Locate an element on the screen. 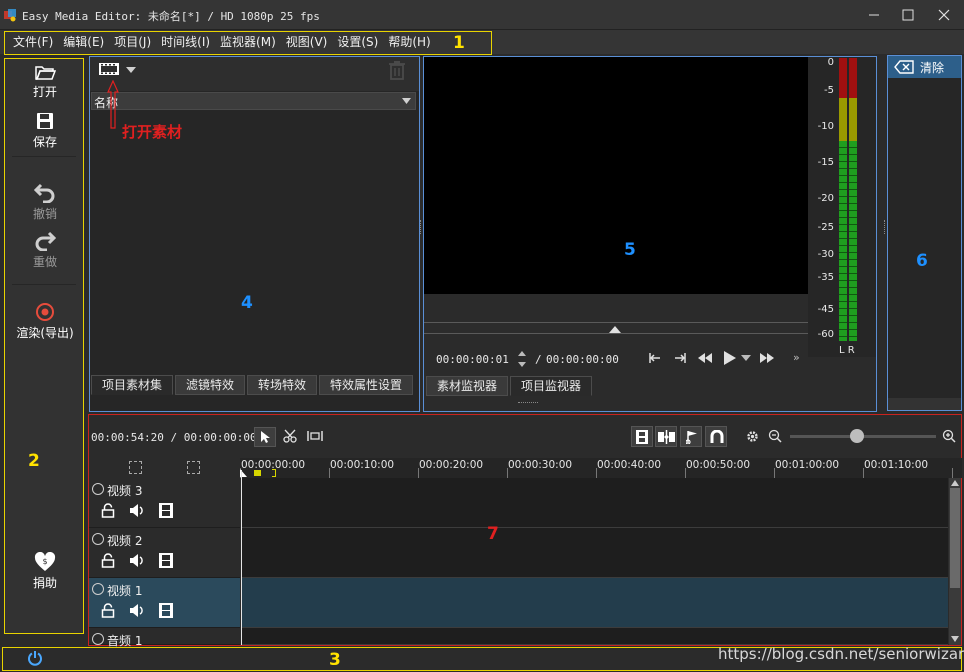  undo-icon is located at coordinates (44, 193).